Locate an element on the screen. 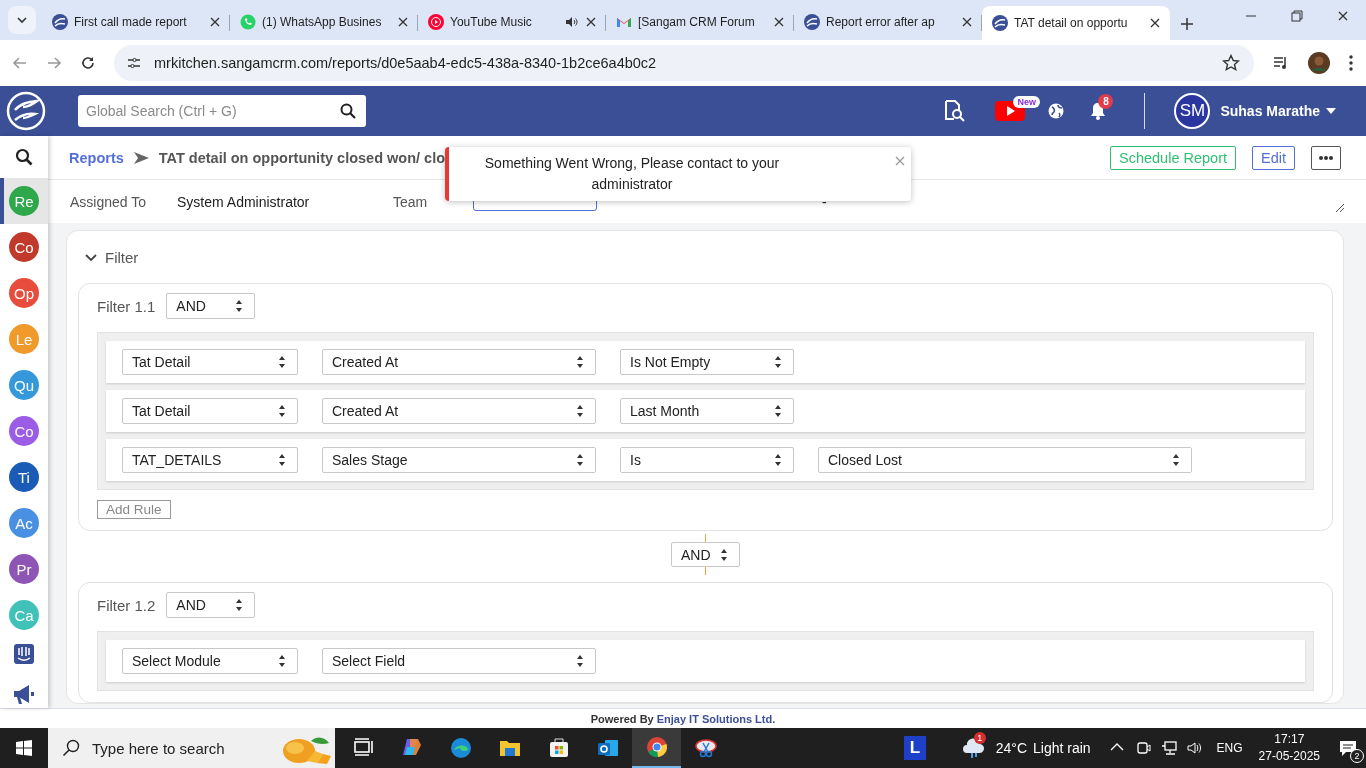 The width and height of the screenshot is (1366, 768). speaker-icon is located at coordinates (571, 22).